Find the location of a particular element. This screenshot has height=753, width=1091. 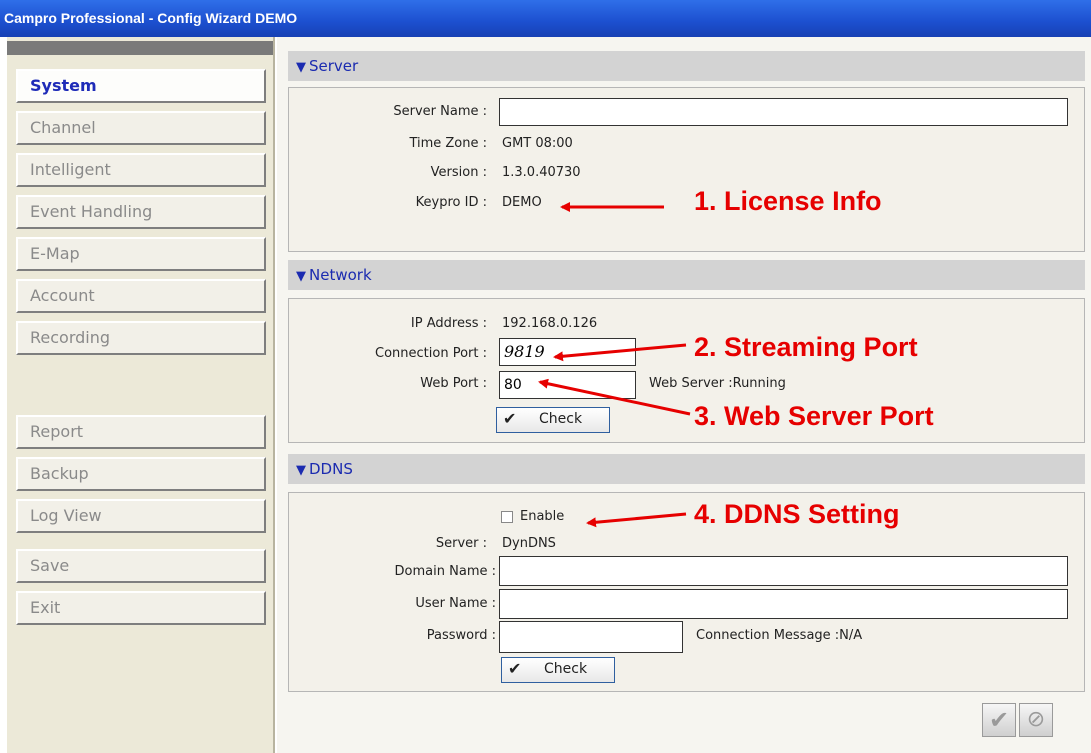

ddns-header-label: DDNS is located at coordinates (331, 469).